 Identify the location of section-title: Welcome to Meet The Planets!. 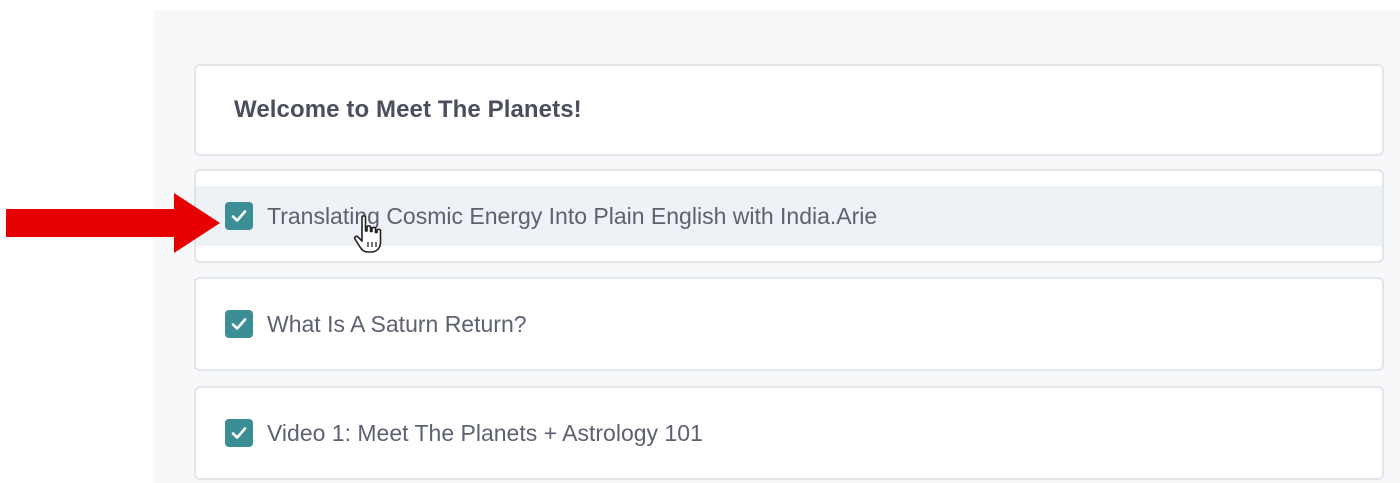
(408, 109).